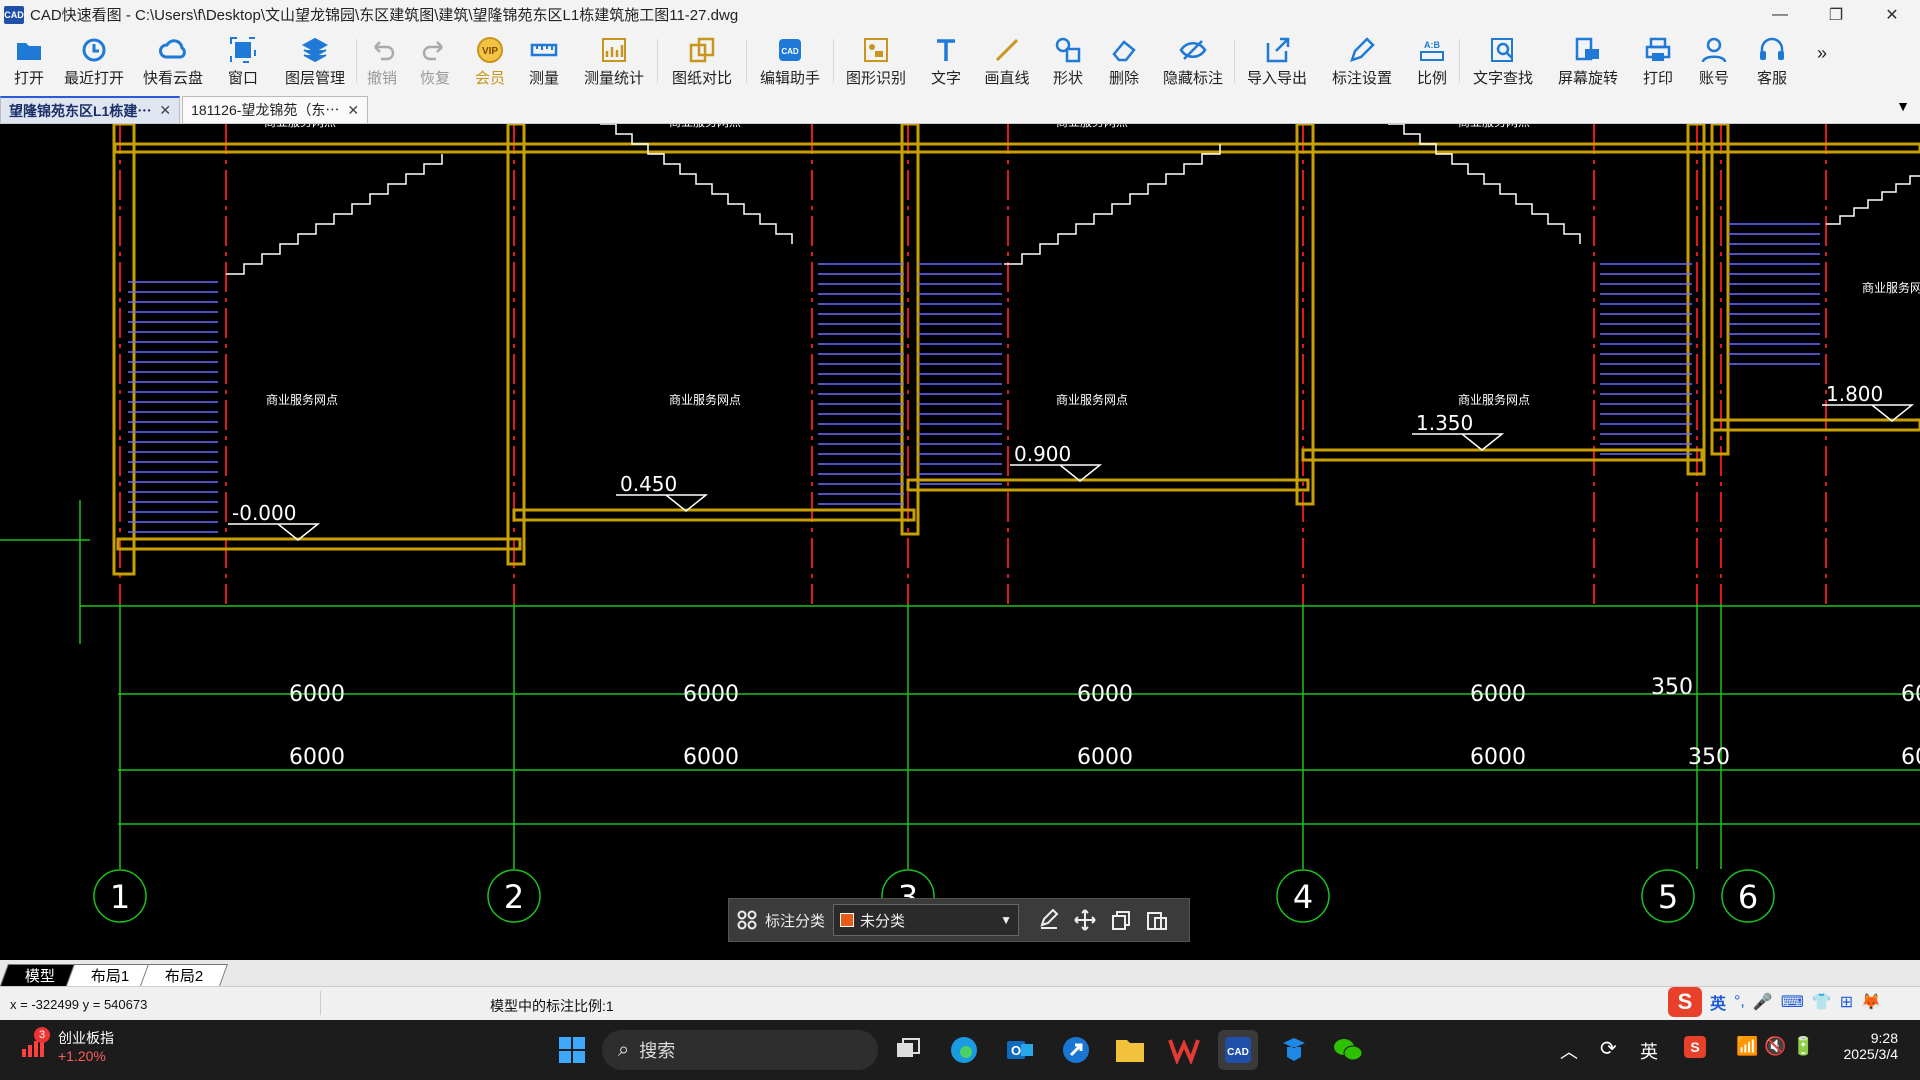 Image resolution: width=1920 pixels, height=1080 pixels. Describe the element at coordinates (1085, 920) in the screenshot. I see `move-icon` at that location.